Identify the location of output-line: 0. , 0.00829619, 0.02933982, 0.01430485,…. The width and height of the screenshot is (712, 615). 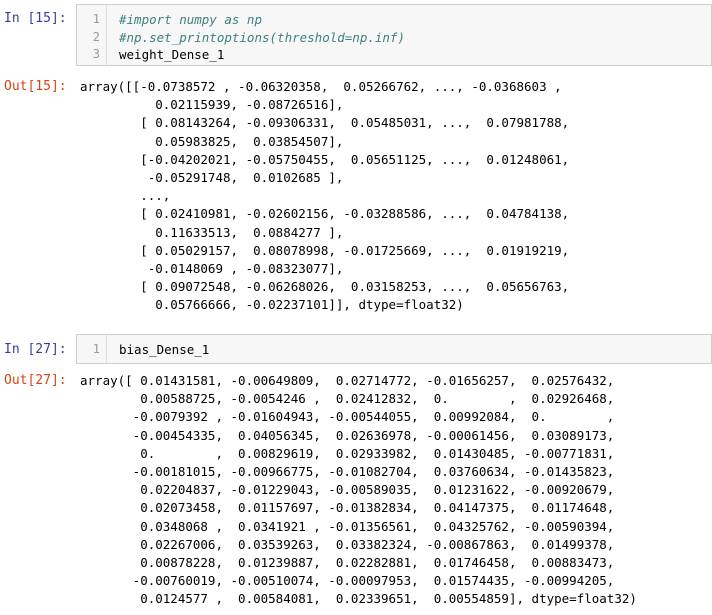
(347, 453).